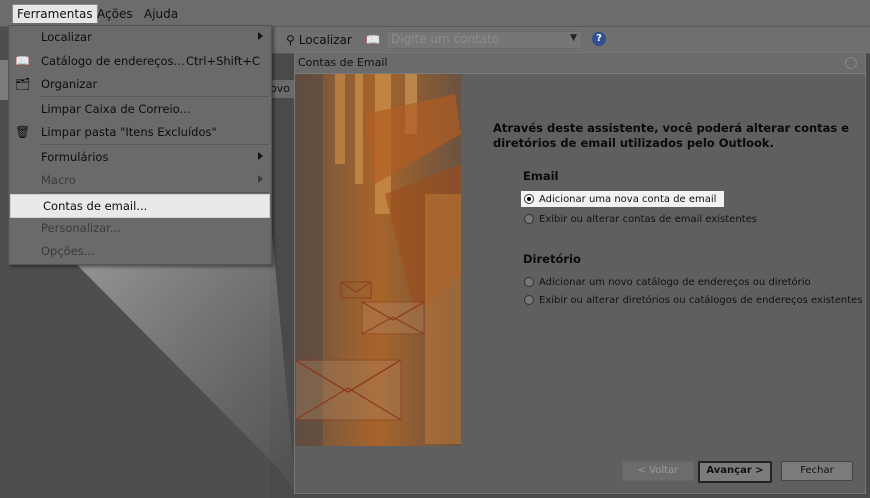 The height and width of the screenshot is (498, 870). I want to click on close-icon, so click(851, 63).